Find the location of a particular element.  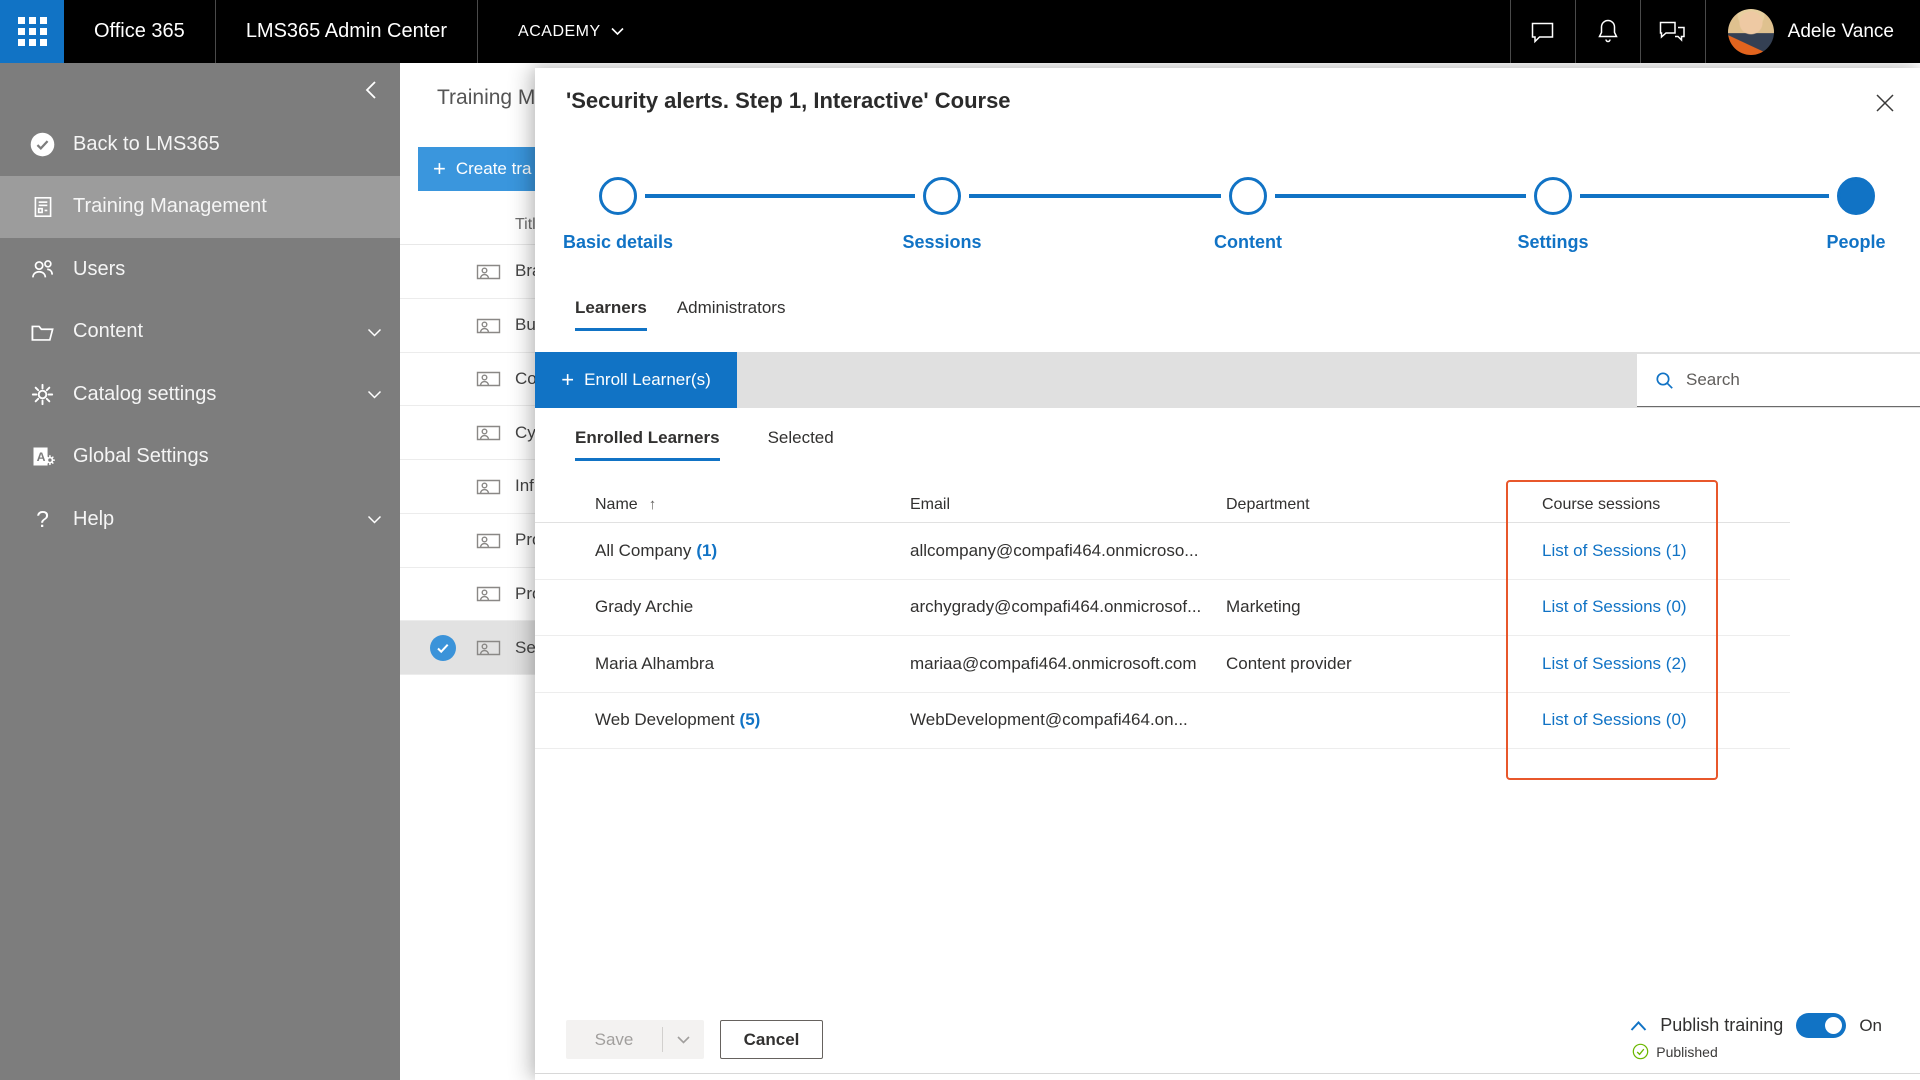

chevron-left-icon is located at coordinates (370, 90).